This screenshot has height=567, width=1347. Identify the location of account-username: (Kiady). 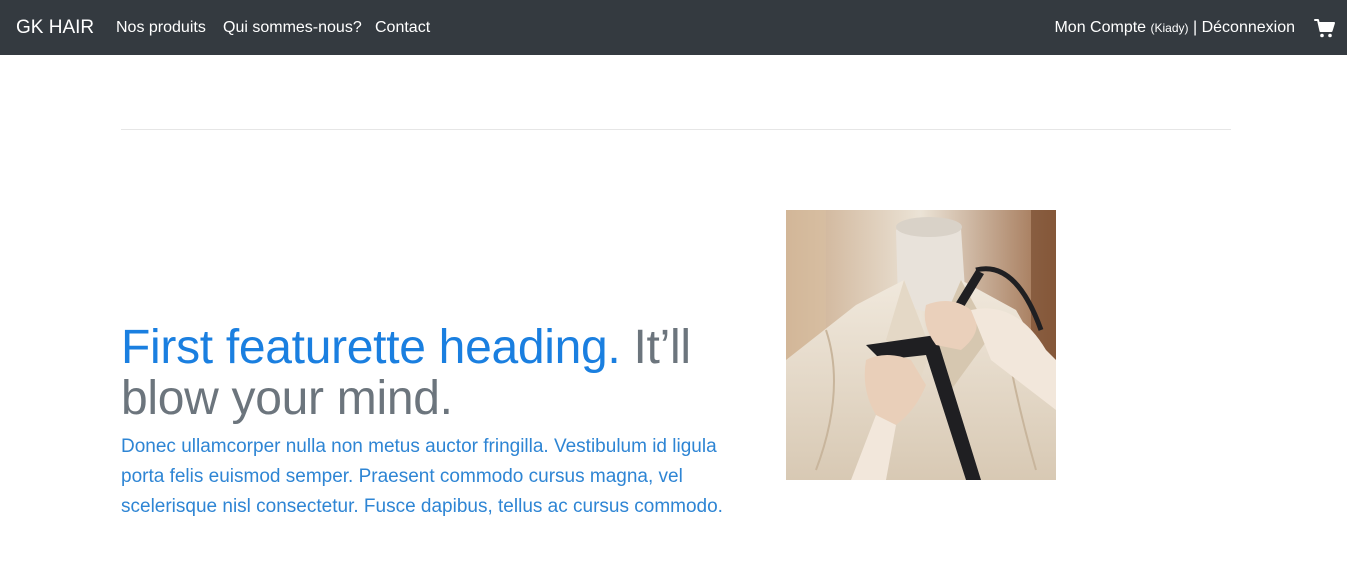
(1169, 28).